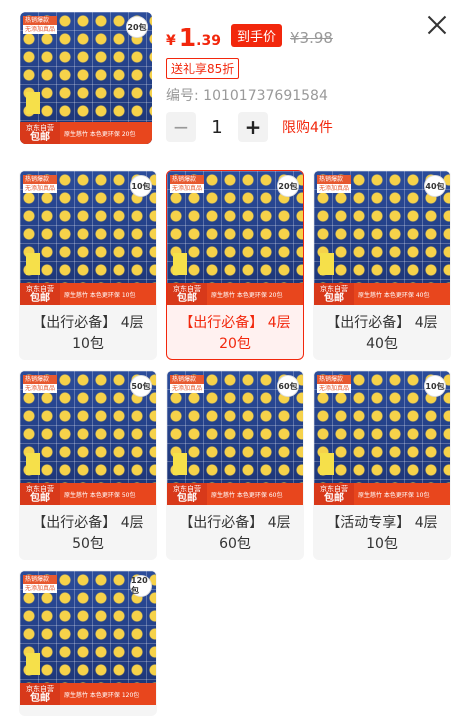 Image resolution: width=470 pixels, height=720 pixels. I want to click on sku-value: 10101737691584, so click(265, 96).